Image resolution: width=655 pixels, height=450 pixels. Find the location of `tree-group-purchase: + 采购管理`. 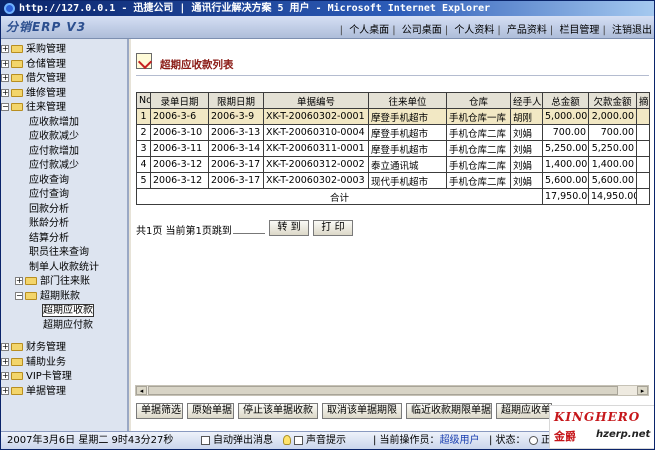

tree-group-purchase: + 采购管理 is located at coordinates (64, 50).